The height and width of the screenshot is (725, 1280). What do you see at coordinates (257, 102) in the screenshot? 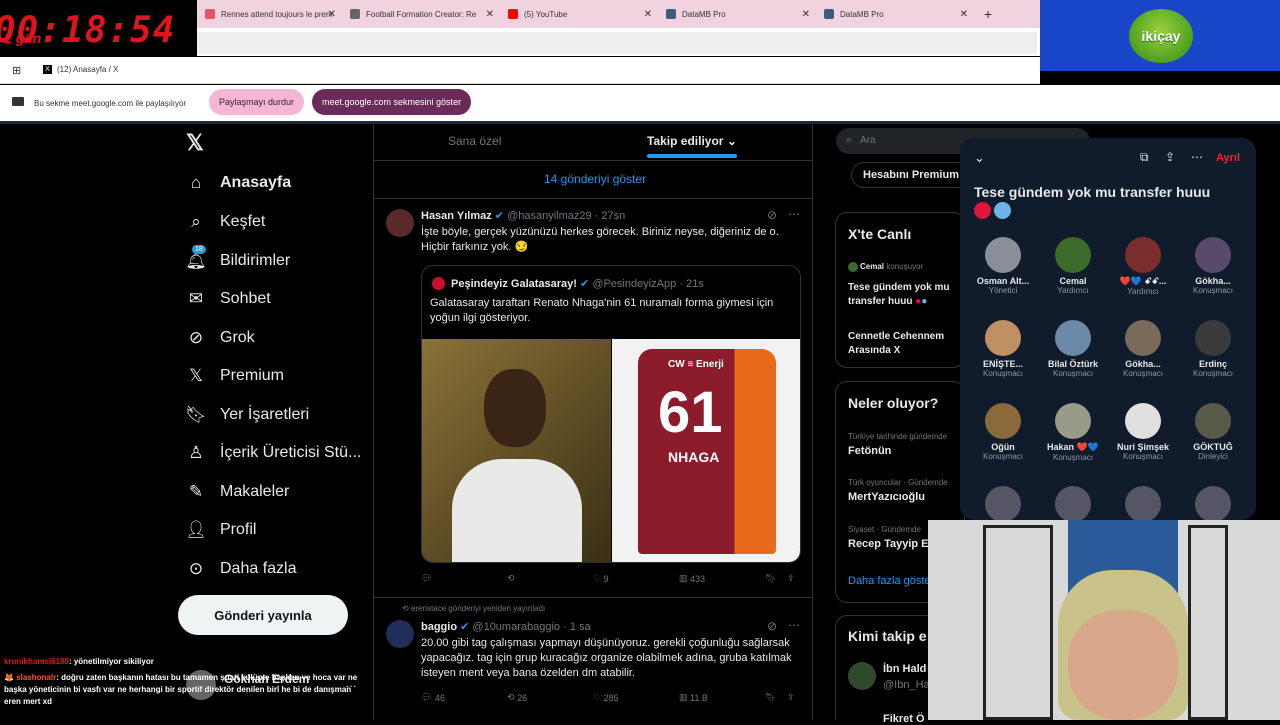
I see `stop-sharing-button: Paylaşmayı durdur` at bounding box center [257, 102].